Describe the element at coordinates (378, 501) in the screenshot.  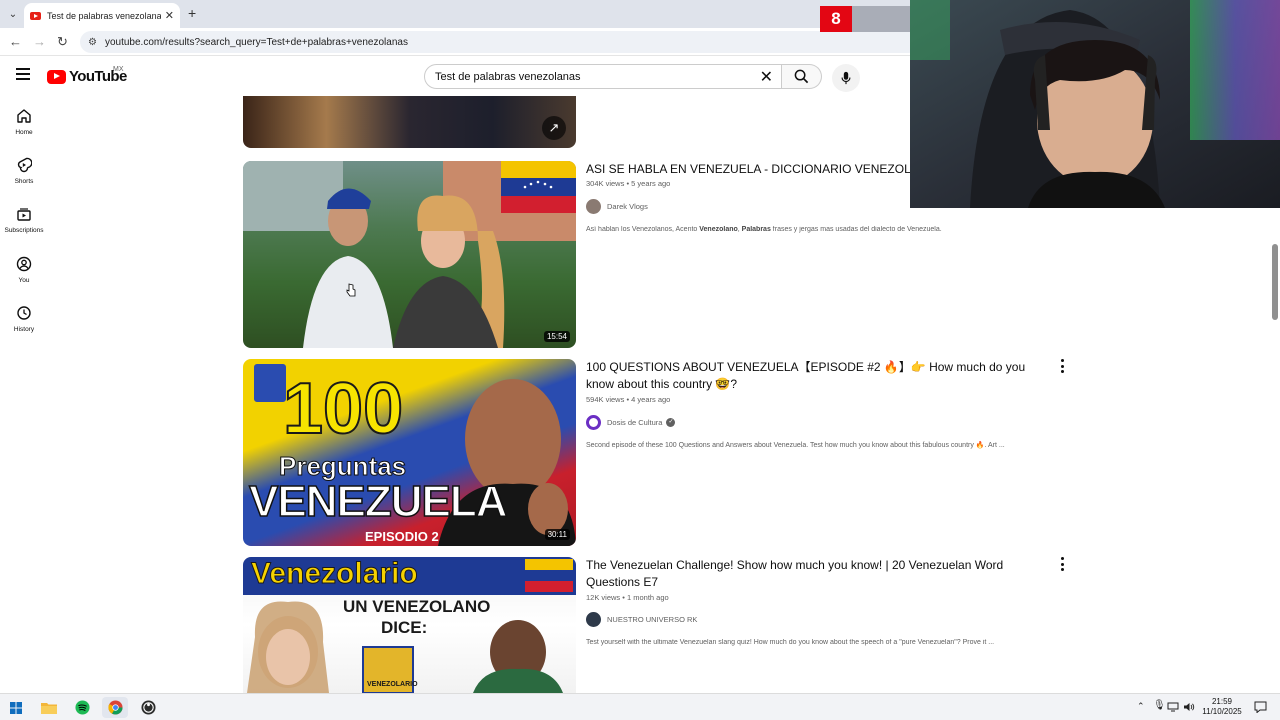
I see `thumbnail-text: VENEZUELA` at that location.